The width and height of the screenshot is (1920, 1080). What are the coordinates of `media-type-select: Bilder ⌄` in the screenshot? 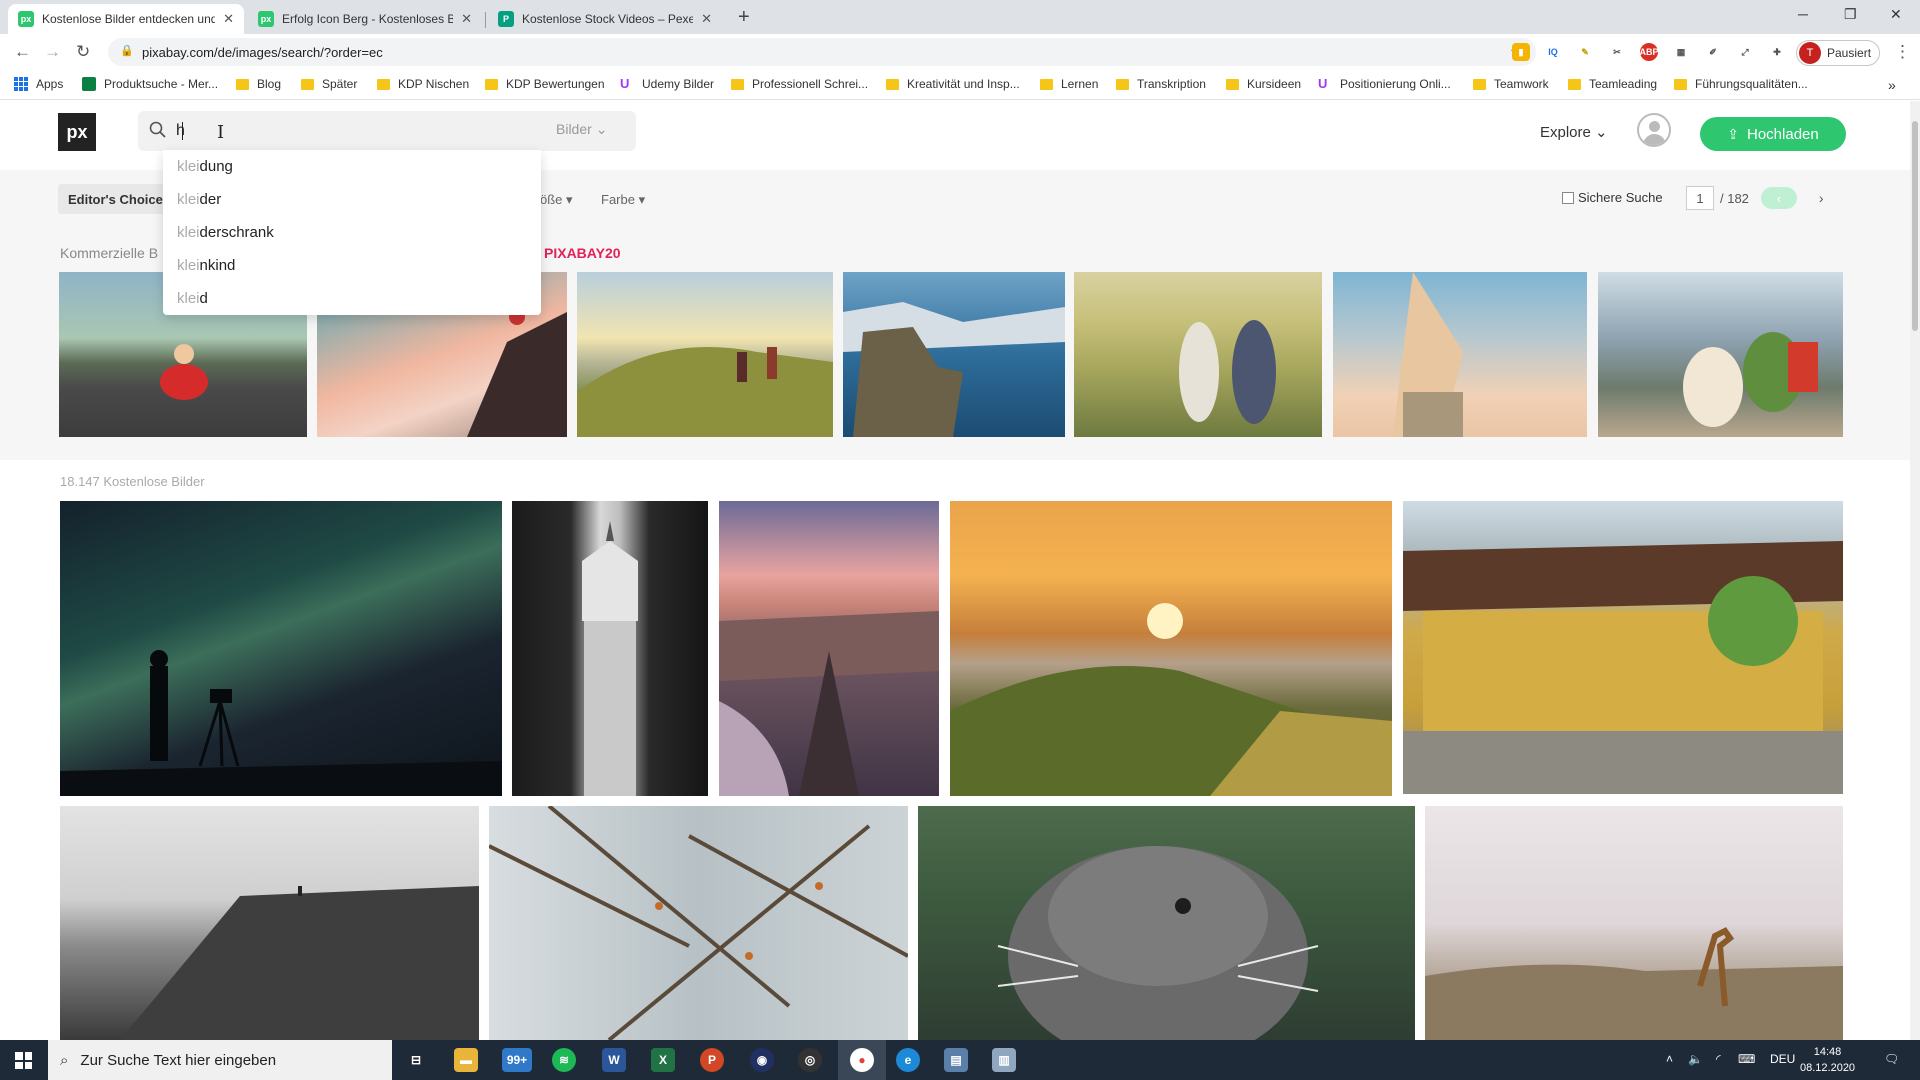 It's located at (581, 129).